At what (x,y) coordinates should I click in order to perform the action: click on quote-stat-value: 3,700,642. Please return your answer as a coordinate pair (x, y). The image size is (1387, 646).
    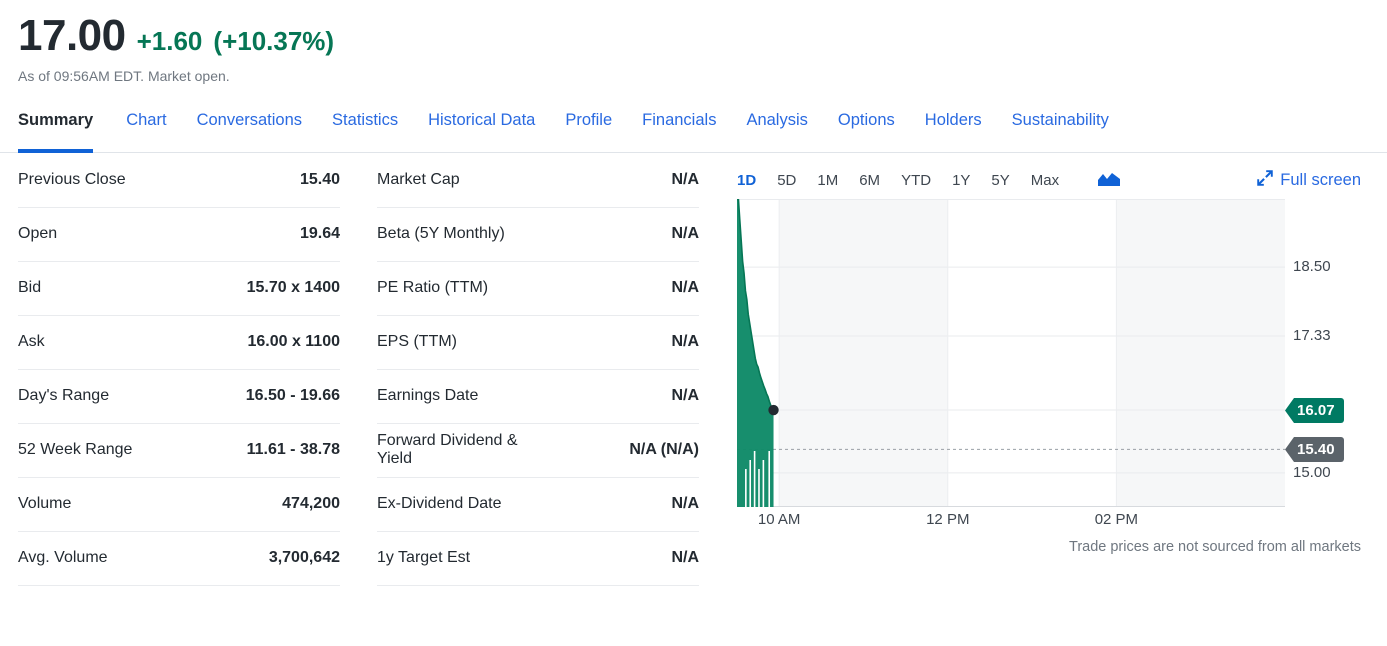
    Looking at the image, I should click on (259, 558).